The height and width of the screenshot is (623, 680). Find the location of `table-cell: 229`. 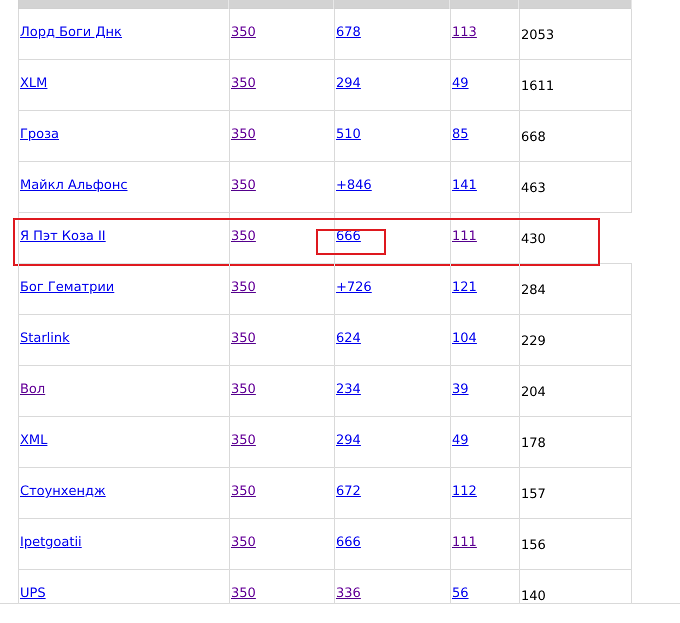

table-cell: 229 is located at coordinates (533, 341).